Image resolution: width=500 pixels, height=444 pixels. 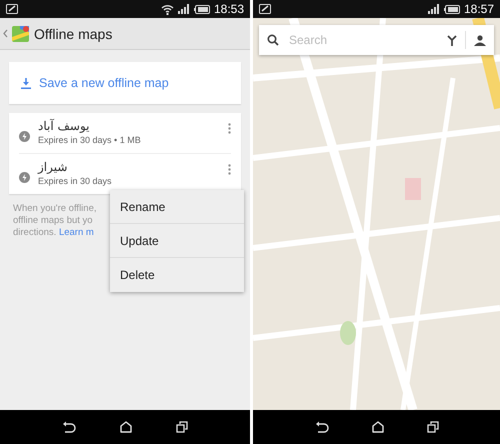 What do you see at coordinates (89, 140) in the screenshot?
I see `map-details: Expires in 30 days • 1 MB` at bounding box center [89, 140].